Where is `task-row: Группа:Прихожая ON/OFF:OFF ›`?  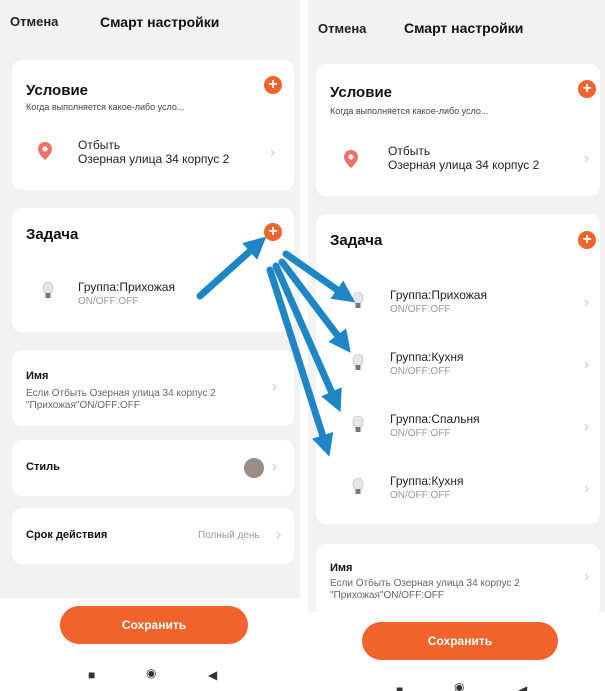
task-row: Группа:Прихожая ON/OFF:OFF › is located at coordinates (458, 304).